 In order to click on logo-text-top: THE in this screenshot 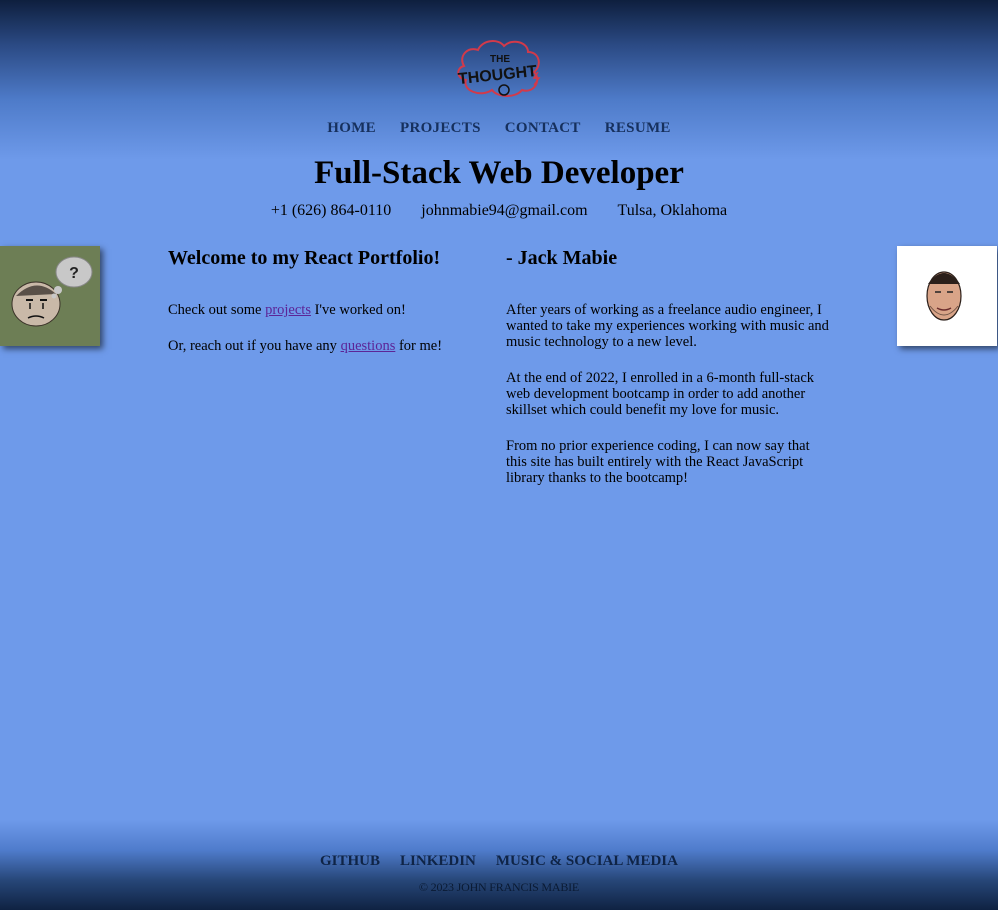, I will do `click(500, 59)`.